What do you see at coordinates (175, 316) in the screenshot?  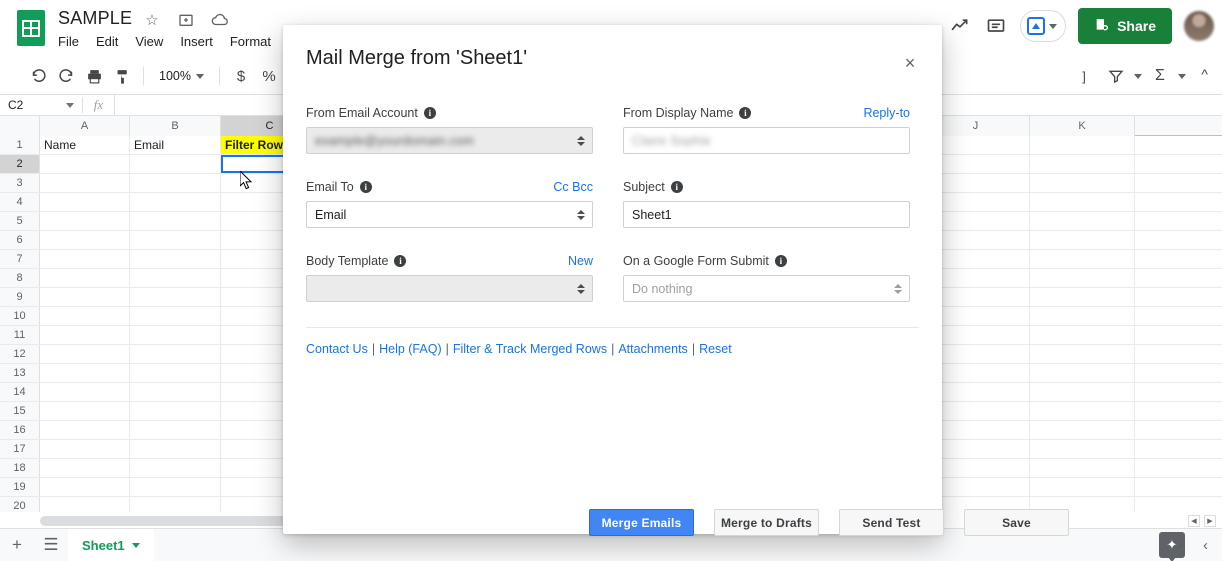 I see `cell-b10` at bounding box center [175, 316].